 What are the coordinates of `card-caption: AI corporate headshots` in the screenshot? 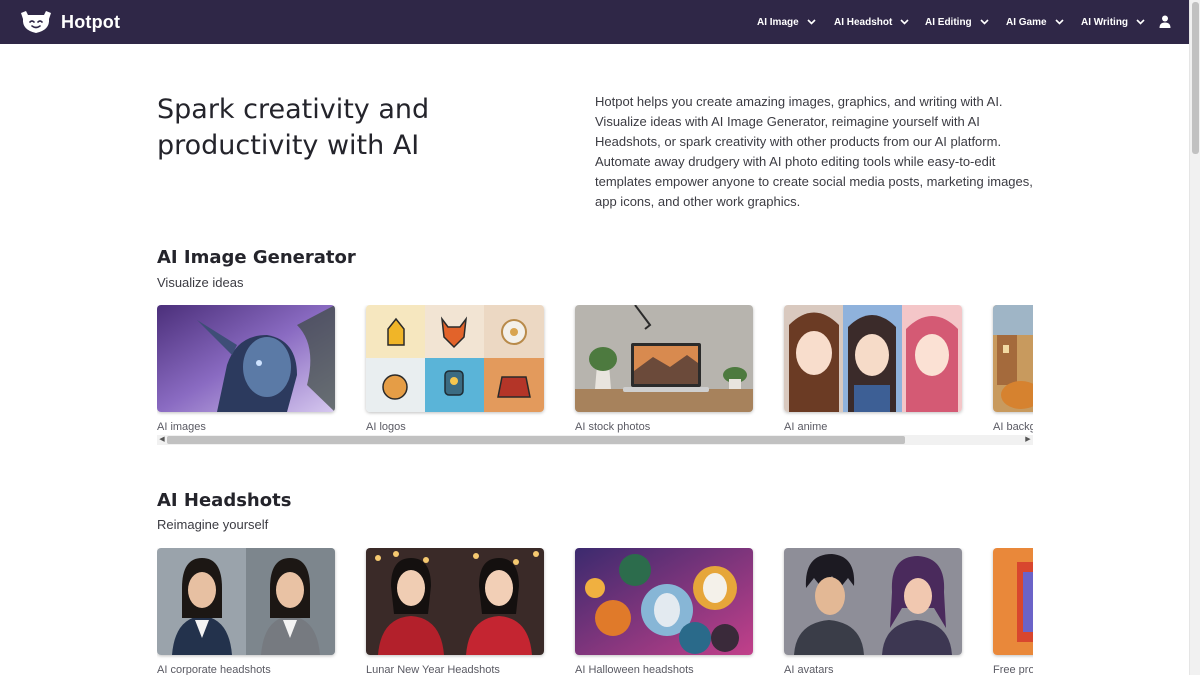 It's located at (214, 669).